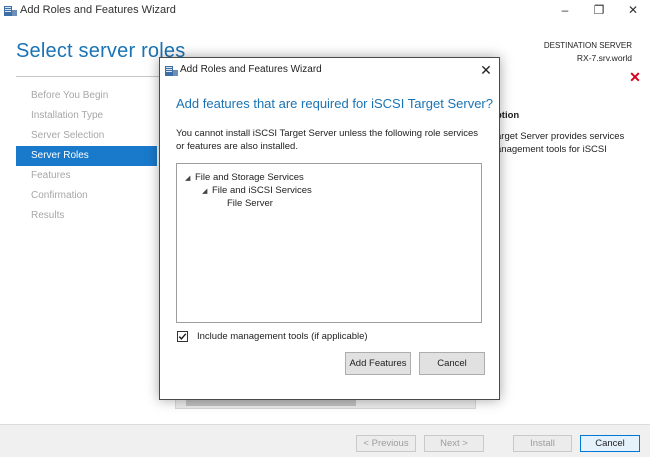  I want to click on nav-item-results: Results, so click(86, 216).